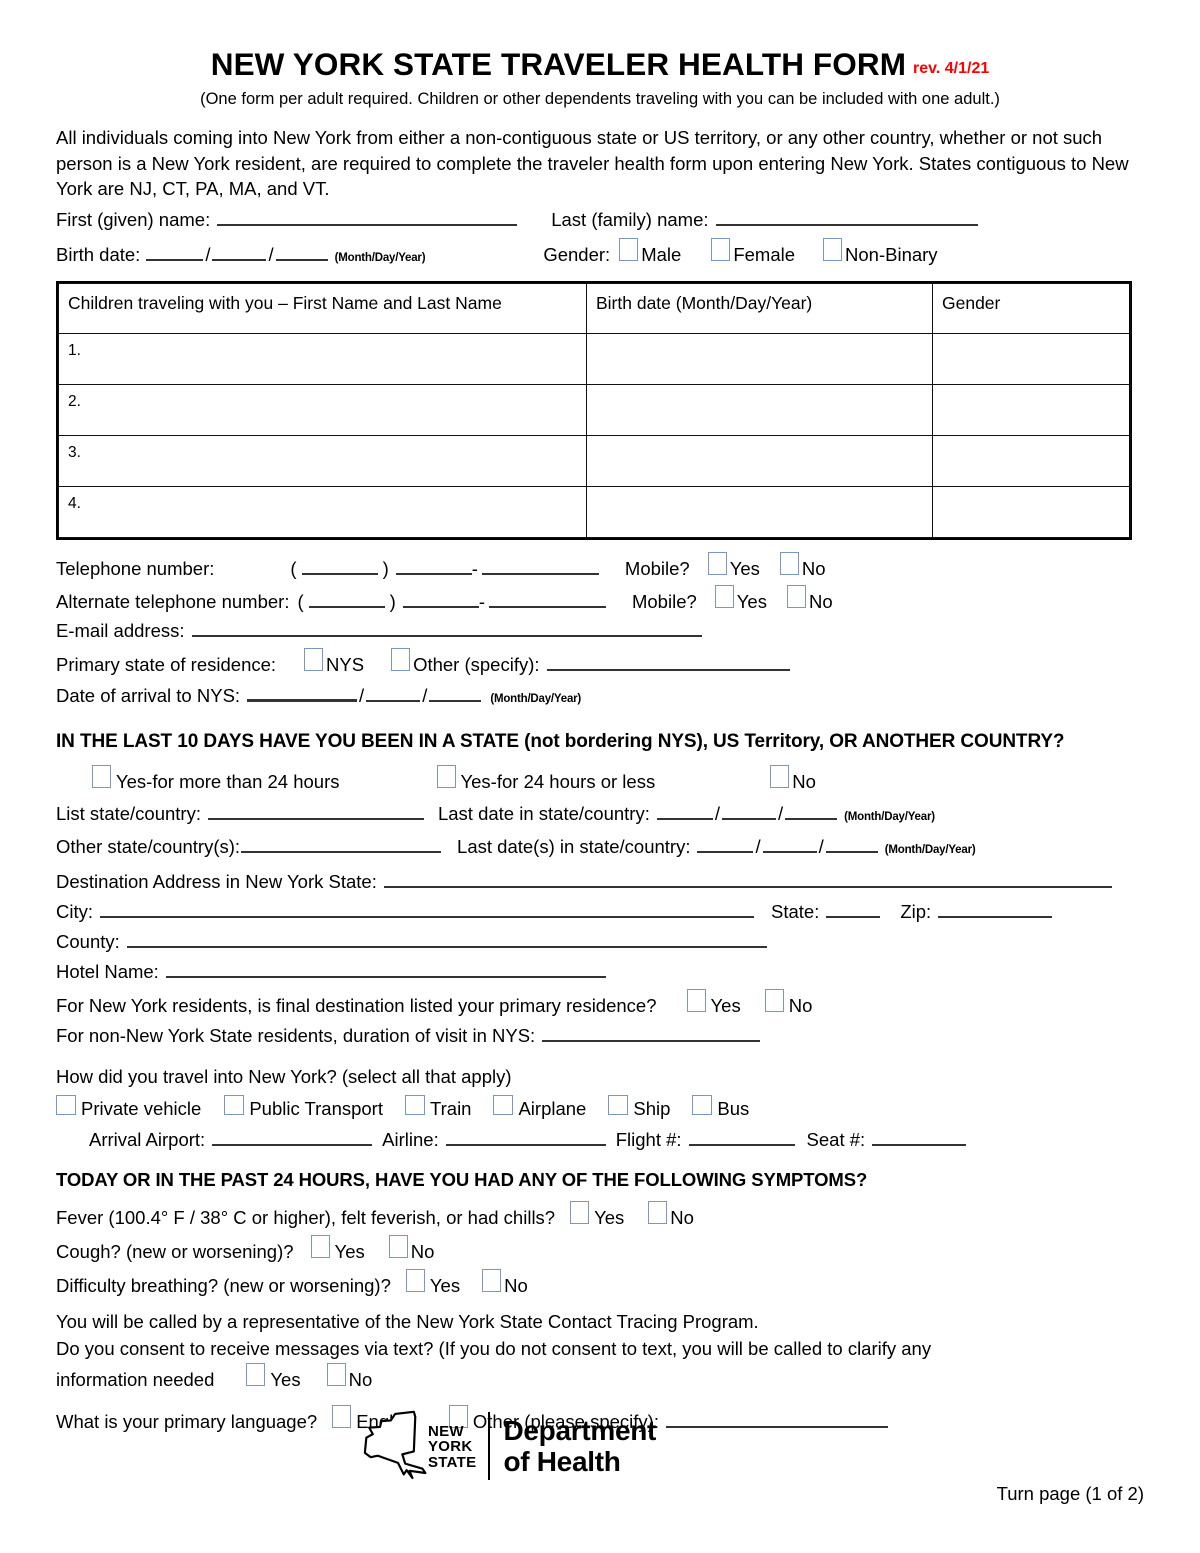 The height and width of the screenshot is (1553, 1200). I want to click on flight-number-input, so click(741, 1136).